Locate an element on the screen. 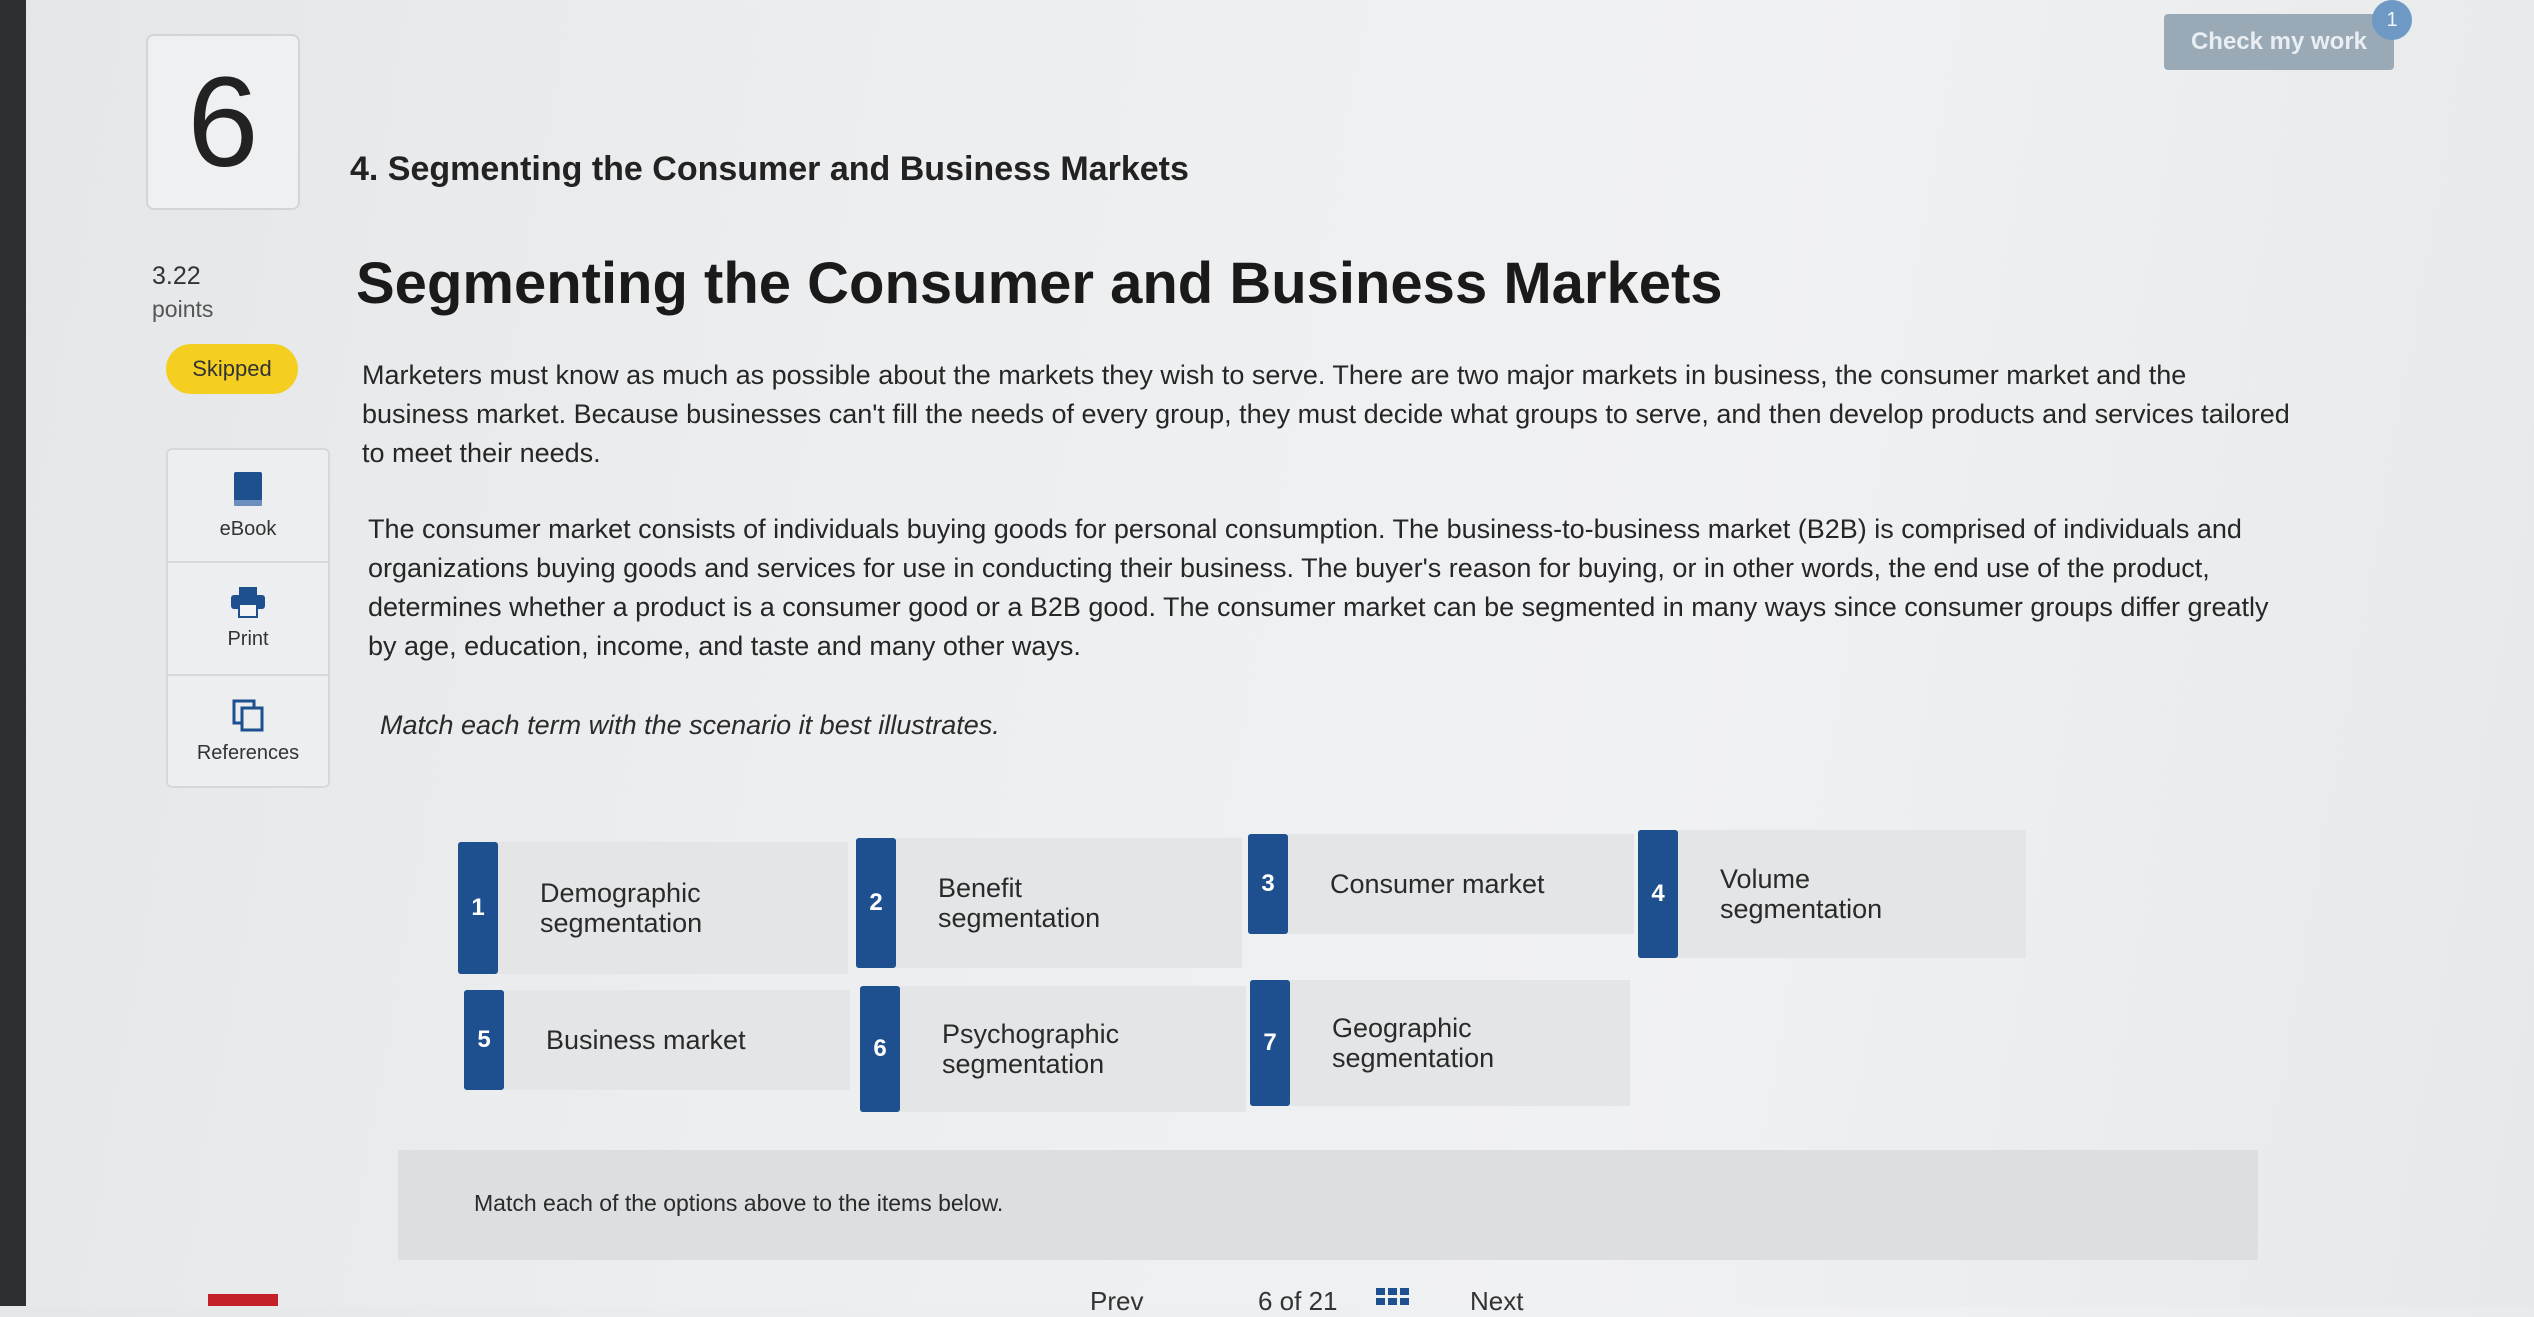 This screenshot has width=2534, height=1317. printer-icon is located at coordinates (248, 602).